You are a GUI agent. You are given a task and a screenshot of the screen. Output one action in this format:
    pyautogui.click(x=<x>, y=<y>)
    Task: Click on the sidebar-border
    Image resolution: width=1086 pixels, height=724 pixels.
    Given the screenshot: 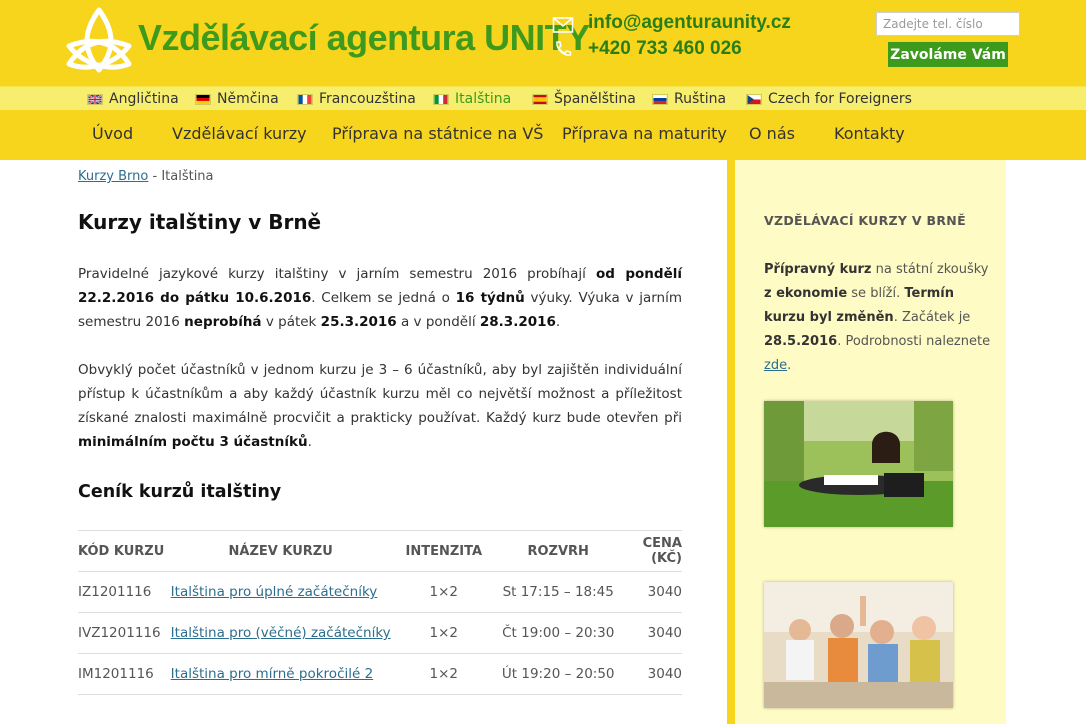 What is the action you would take?
    pyautogui.click(x=731, y=442)
    